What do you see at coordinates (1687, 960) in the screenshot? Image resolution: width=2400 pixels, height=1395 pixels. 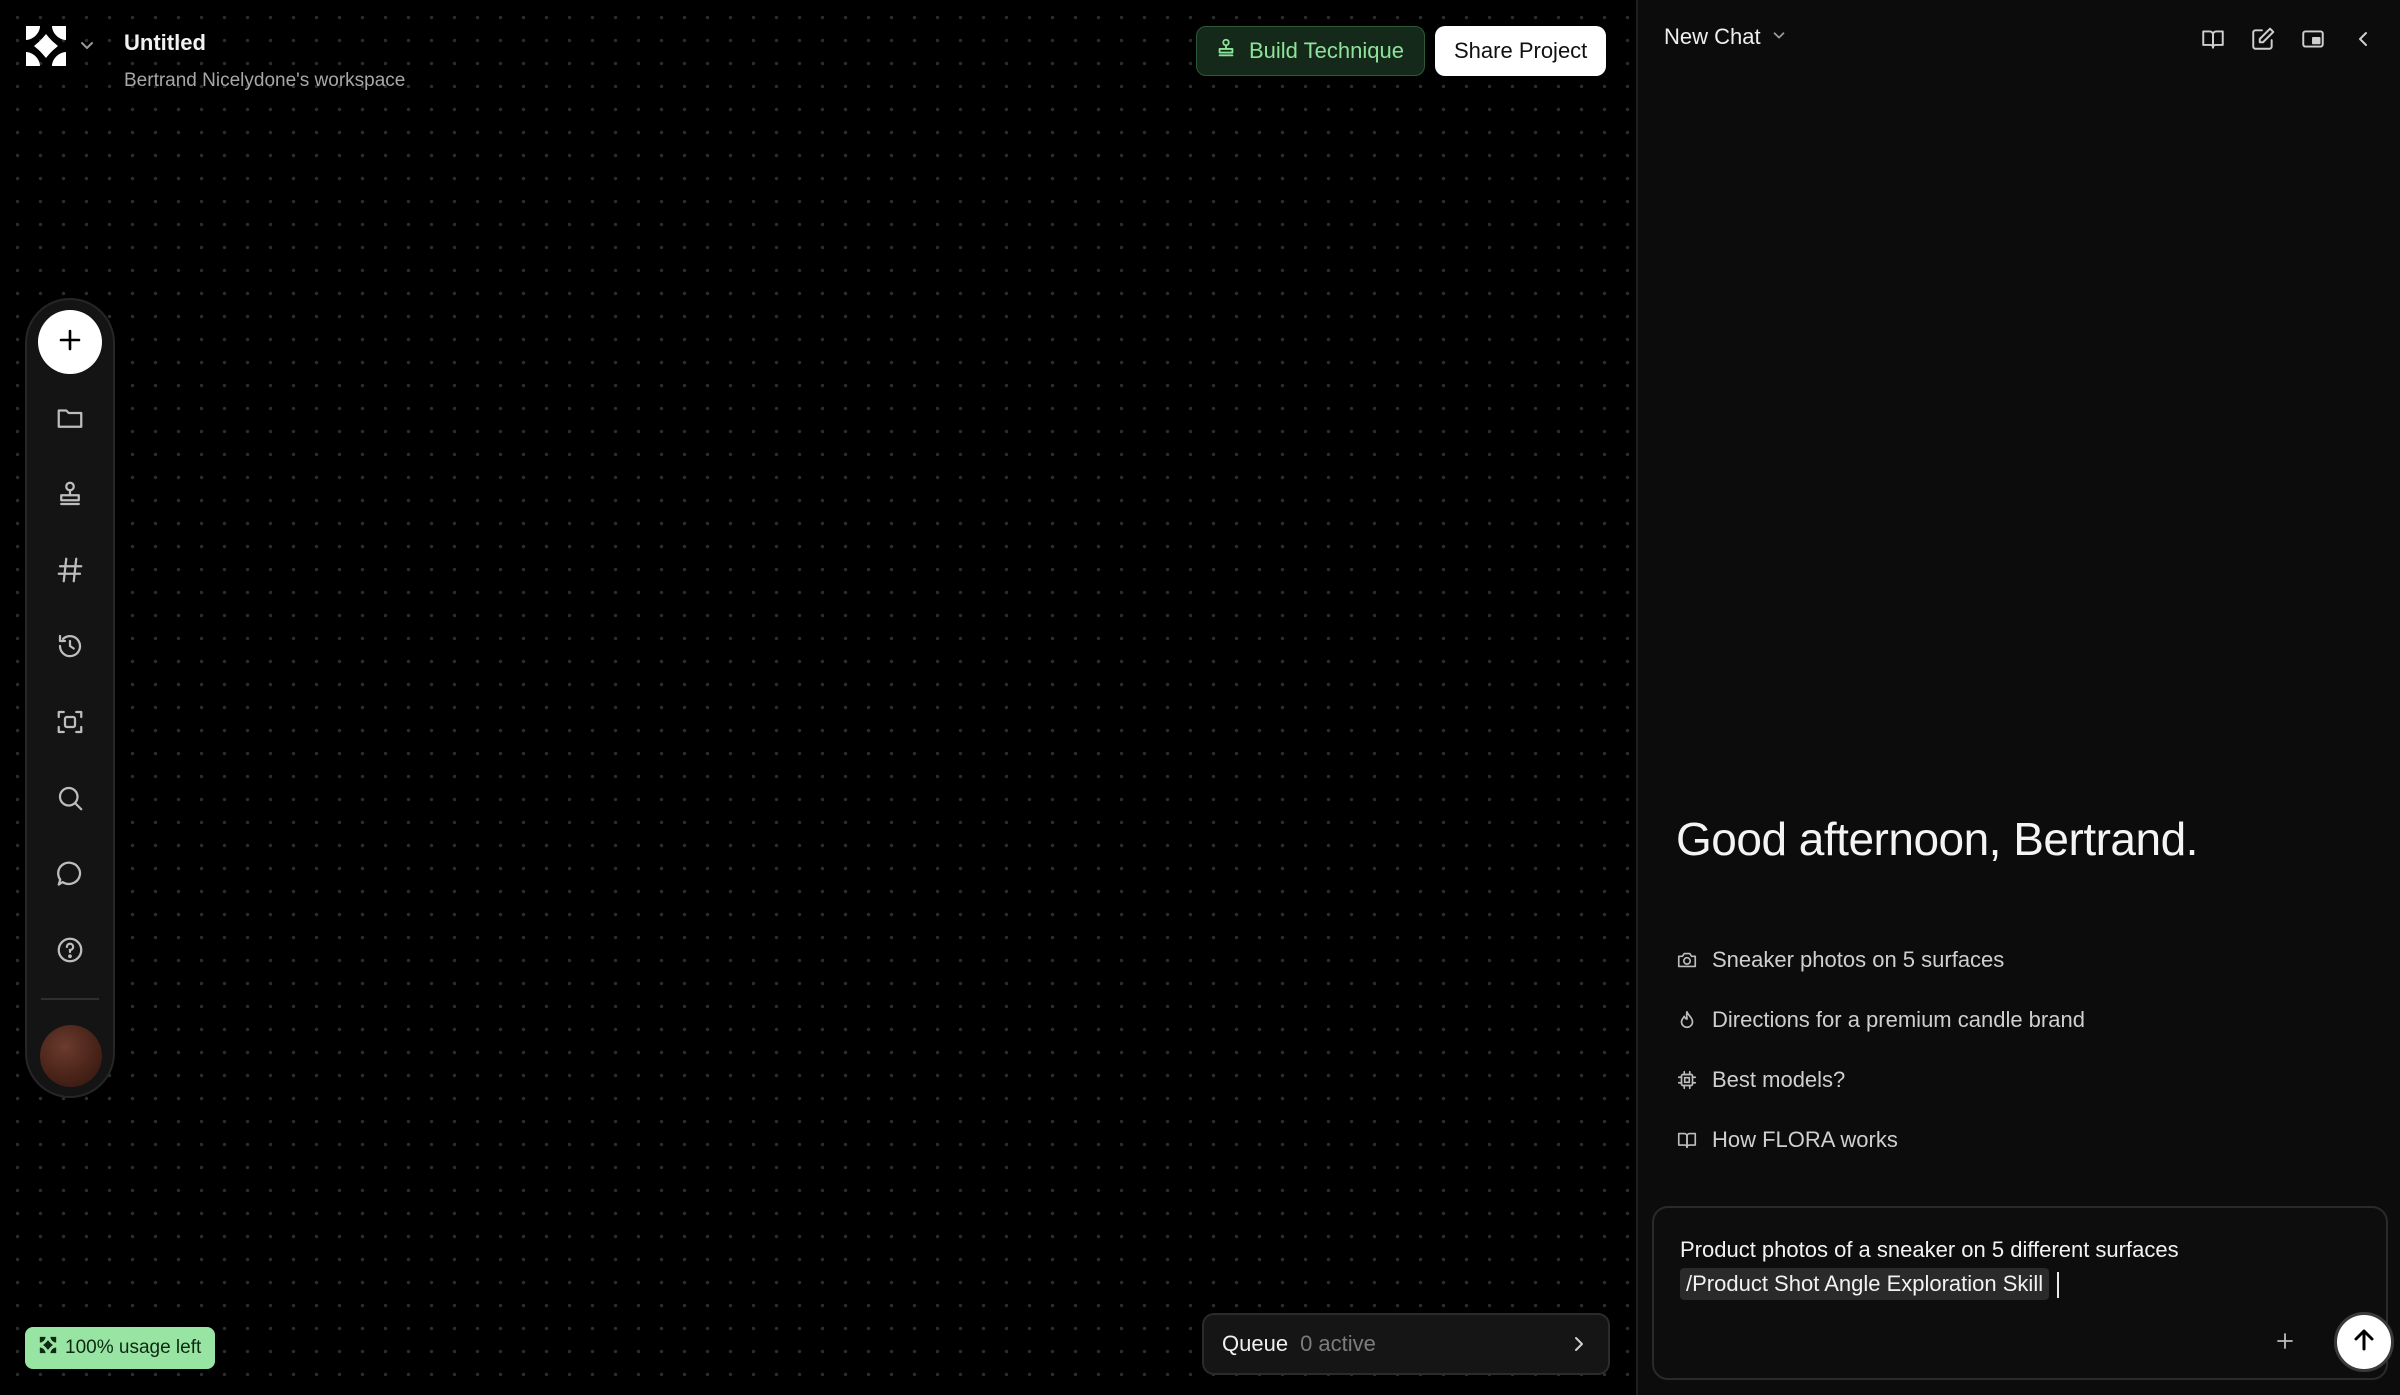 I see `camera-icon` at bounding box center [1687, 960].